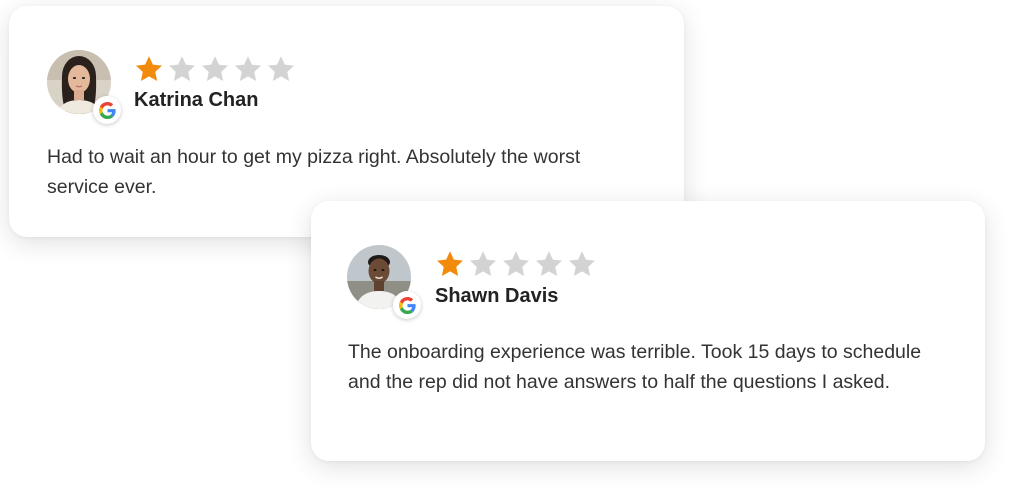  Describe the element at coordinates (196, 100) in the screenshot. I see `reviewer-name: Katrina Chan` at that location.